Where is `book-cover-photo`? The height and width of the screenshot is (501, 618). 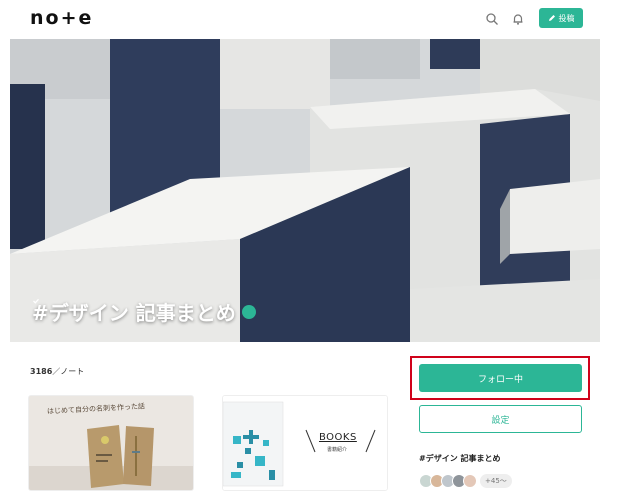
book-cover-photo is located at coordinates (305, 443).